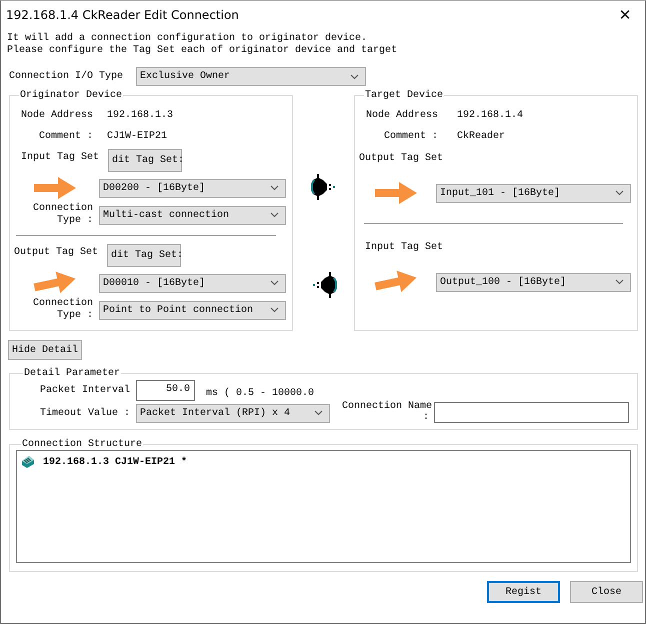 This screenshot has height=624, width=646. I want to click on network-module-icon, so click(28, 462).